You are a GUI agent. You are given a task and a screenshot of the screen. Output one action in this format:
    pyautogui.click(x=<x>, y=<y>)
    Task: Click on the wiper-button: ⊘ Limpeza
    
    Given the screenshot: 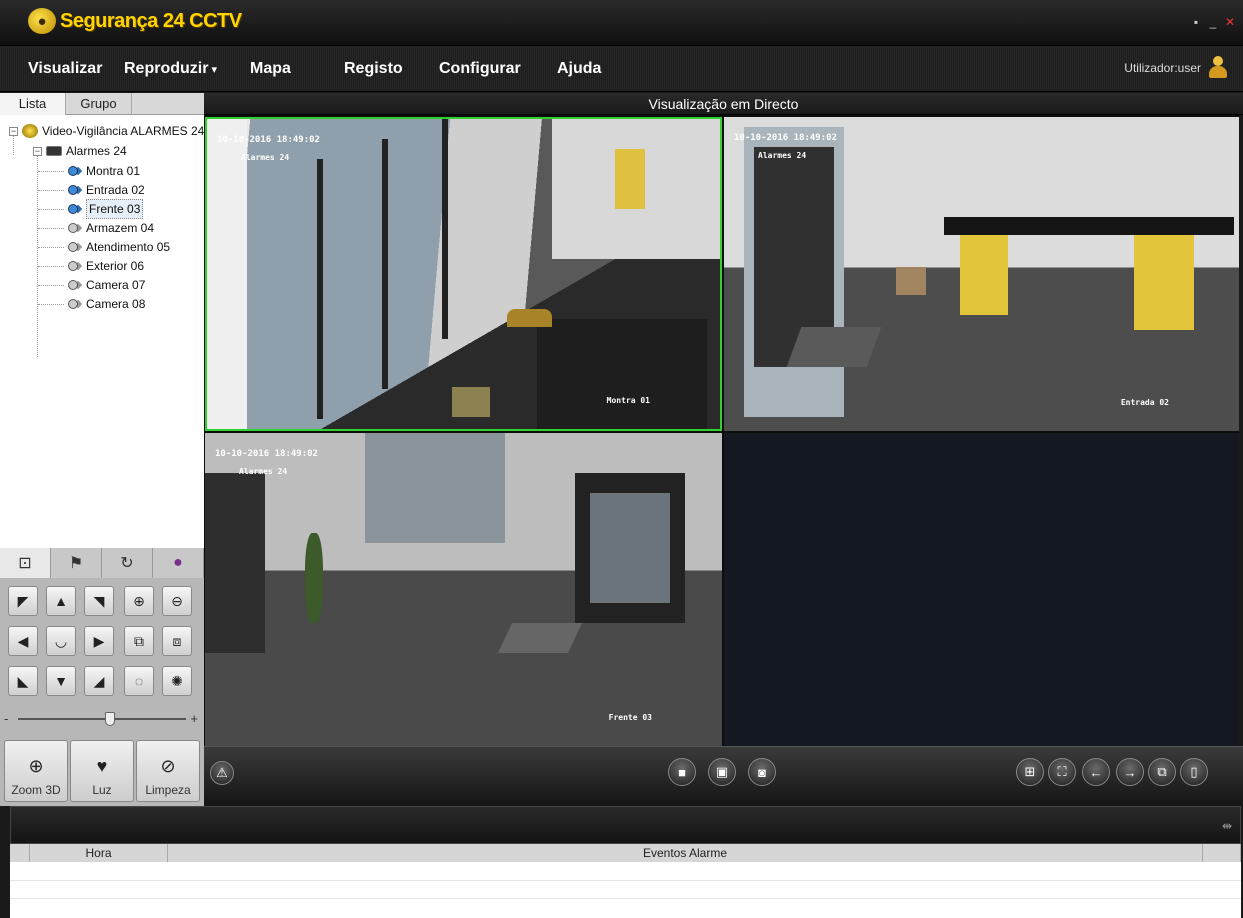 What is the action you would take?
    pyautogui.click(x=168, y=771)
    